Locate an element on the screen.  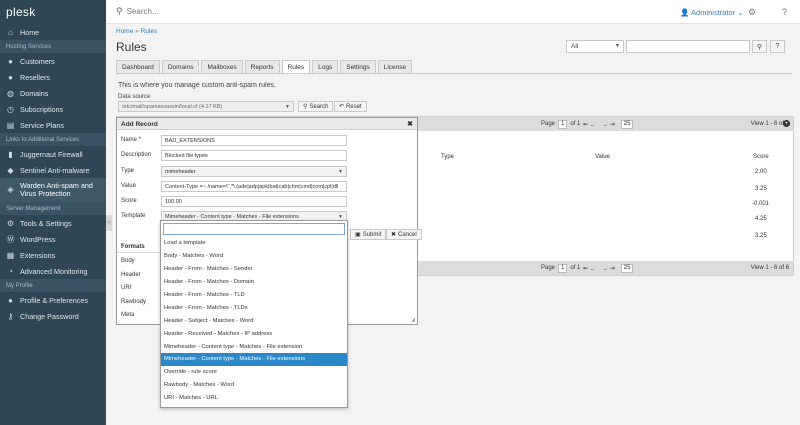
sidebar-item-profile-preferences: ● Profile & Preferences is located at coordinates (53, 300).